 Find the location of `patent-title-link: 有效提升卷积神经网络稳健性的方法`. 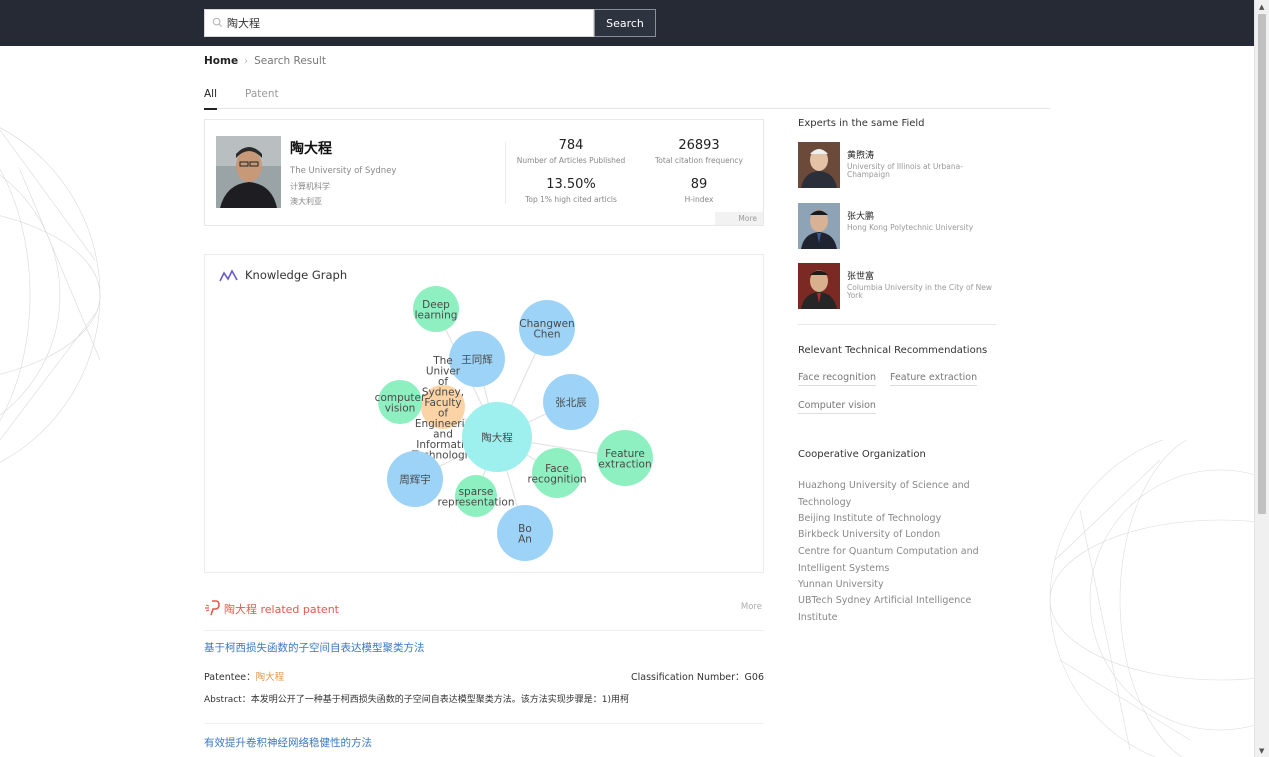

patent-title-link: 有效提升卷积神经网络稳健性的方法 is located at coordinates (288, 742).